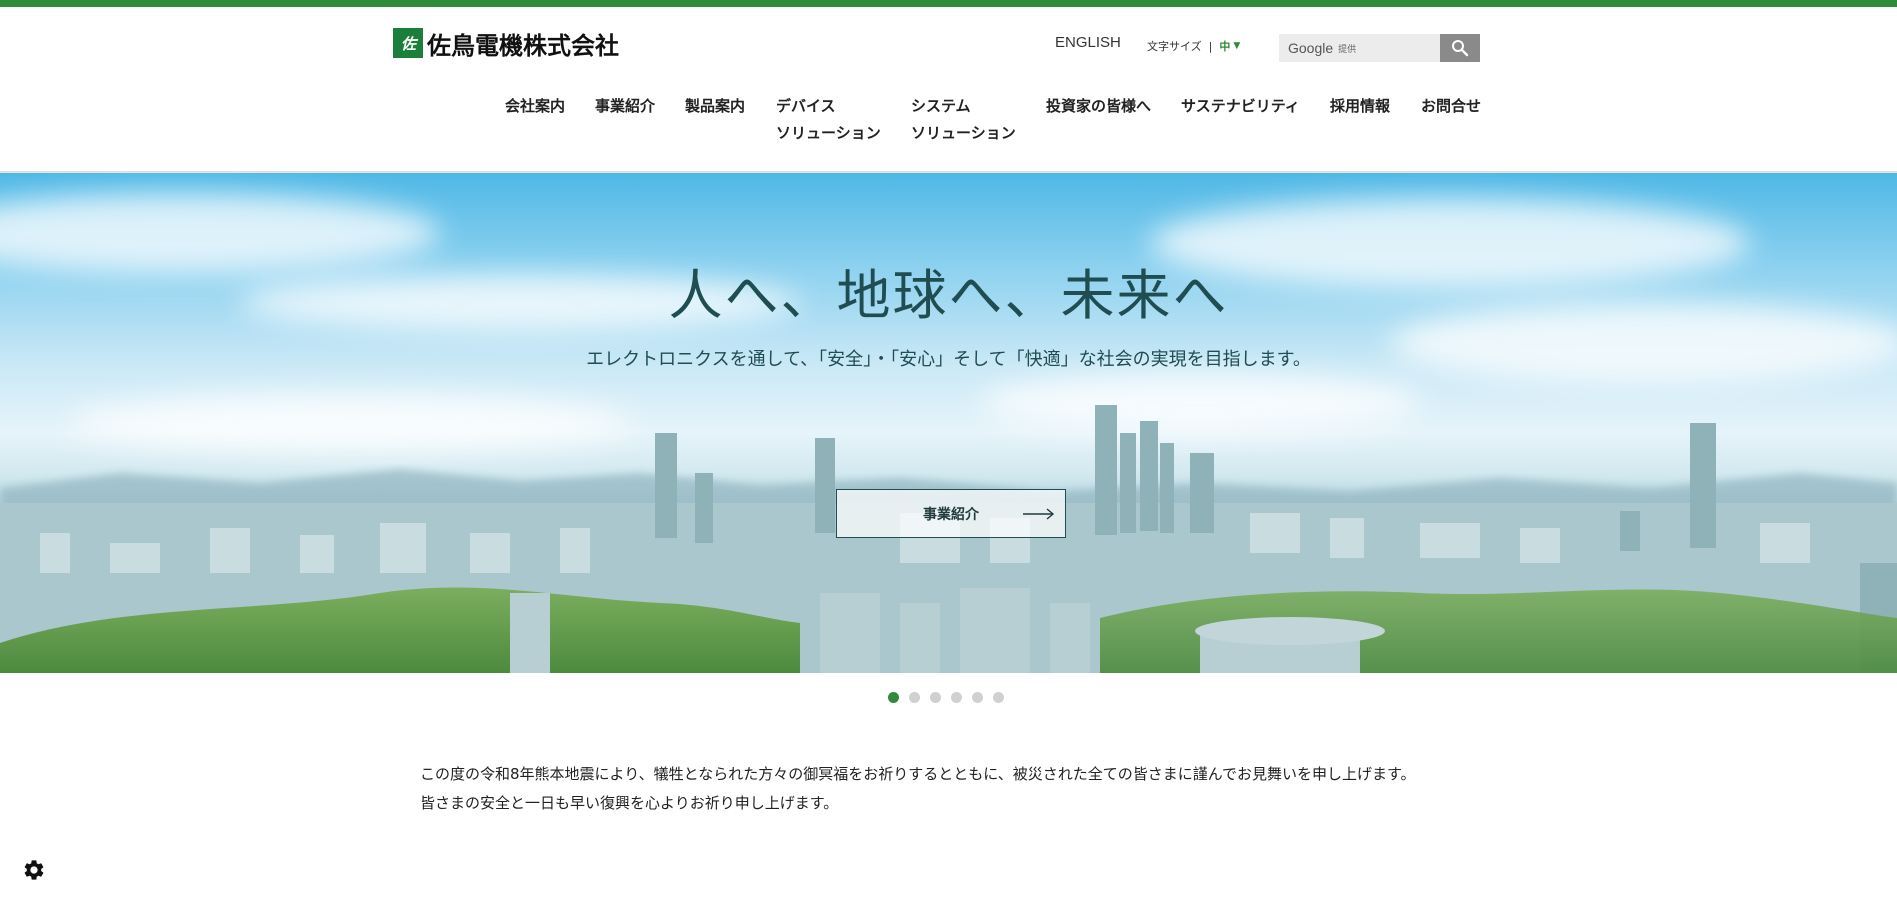  I want to click on search-input: Google 提供, so click(1359, 48).